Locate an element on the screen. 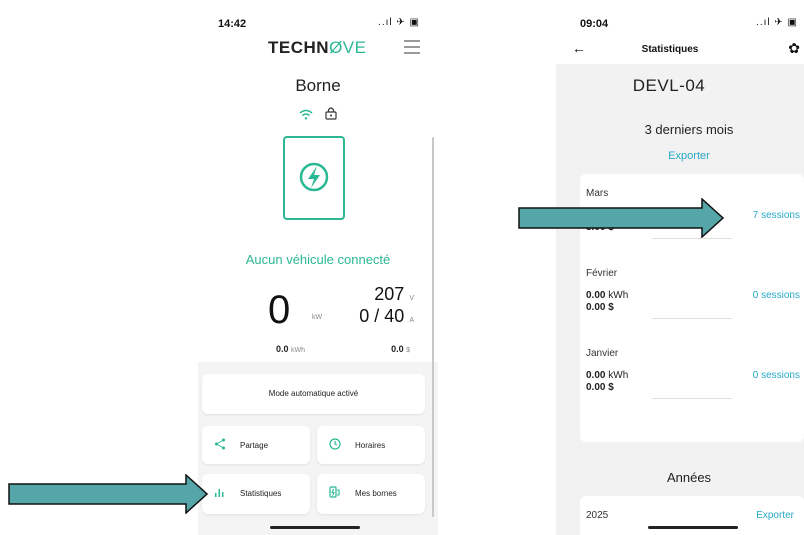  year-card: 2025 Exporter is located at coordinates (692, 515).